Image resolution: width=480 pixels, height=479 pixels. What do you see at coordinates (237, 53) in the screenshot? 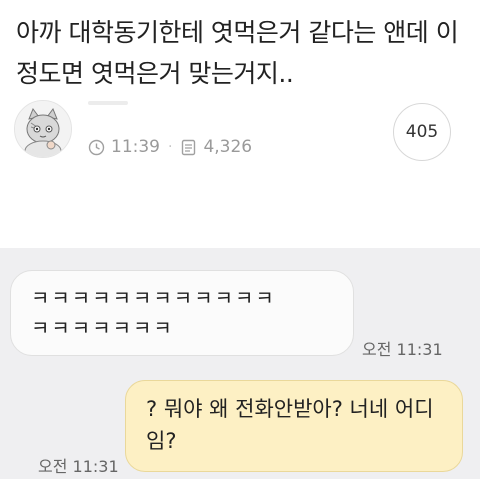
I see `post-title: 아까 대학동기한테 엿먹은거 같다는 앤데 이정도면 엿먹은거 맞는거지..` at bounding box center [237, 53].